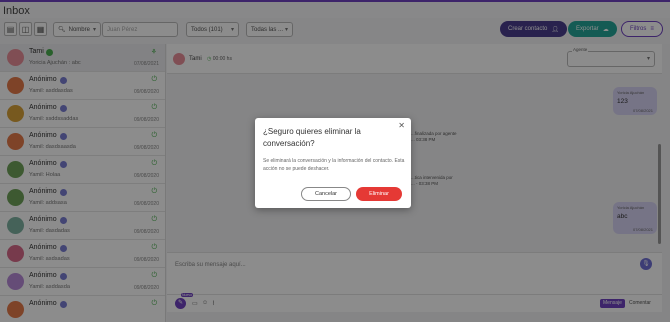 Image resolution: width=670 pixels, height=322 pixels. I want to click on cancel-button: Cancelar, so click(326, 194).